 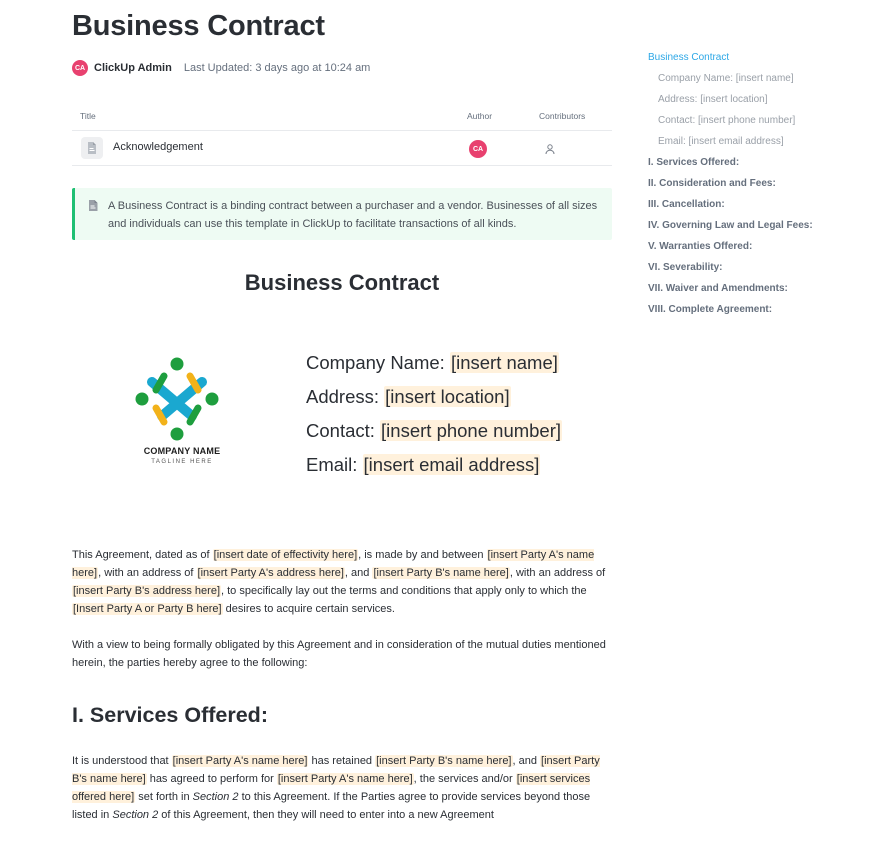 I want to click on text-run: It is understood that, so click(x=122, y=761).